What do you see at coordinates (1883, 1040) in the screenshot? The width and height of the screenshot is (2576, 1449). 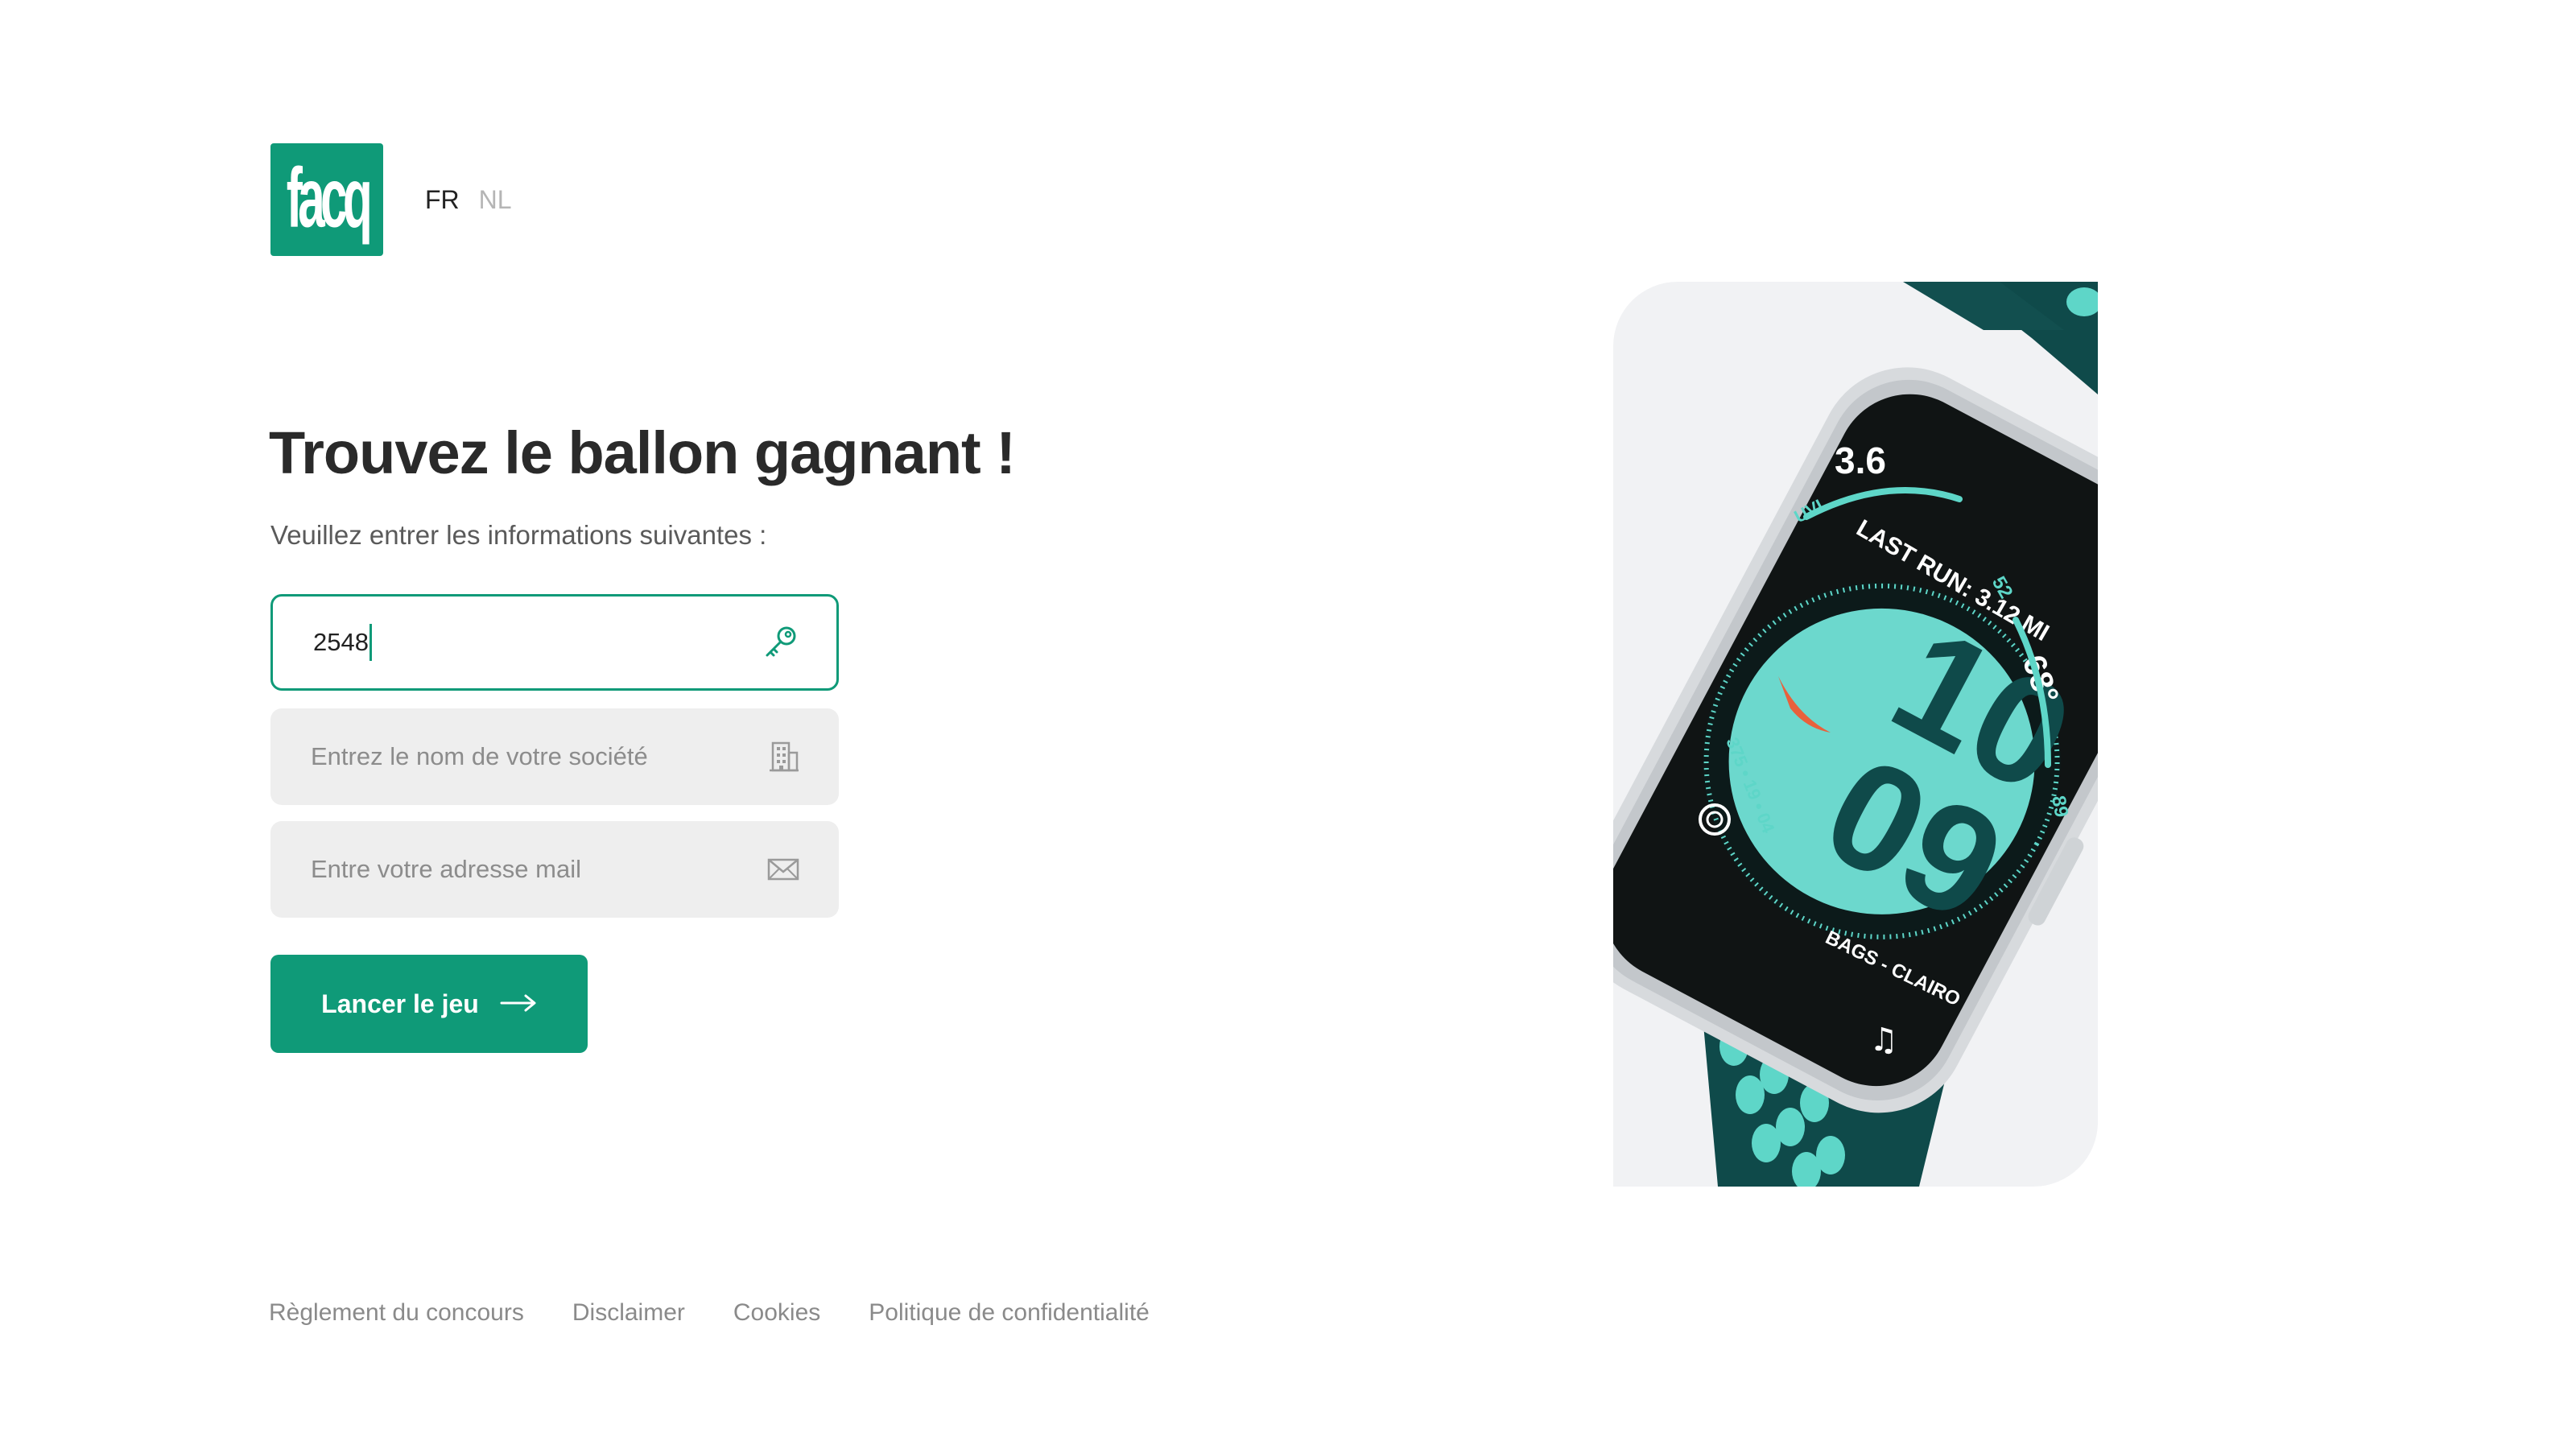 I see `music-note-icon: ♫` at bounding box center [1883, 1040].